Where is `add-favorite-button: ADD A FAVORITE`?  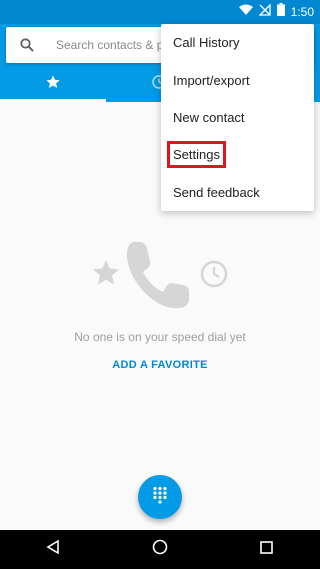
add-favorite-button: ADD A FAVORITE is located at coordinates (160, 365).